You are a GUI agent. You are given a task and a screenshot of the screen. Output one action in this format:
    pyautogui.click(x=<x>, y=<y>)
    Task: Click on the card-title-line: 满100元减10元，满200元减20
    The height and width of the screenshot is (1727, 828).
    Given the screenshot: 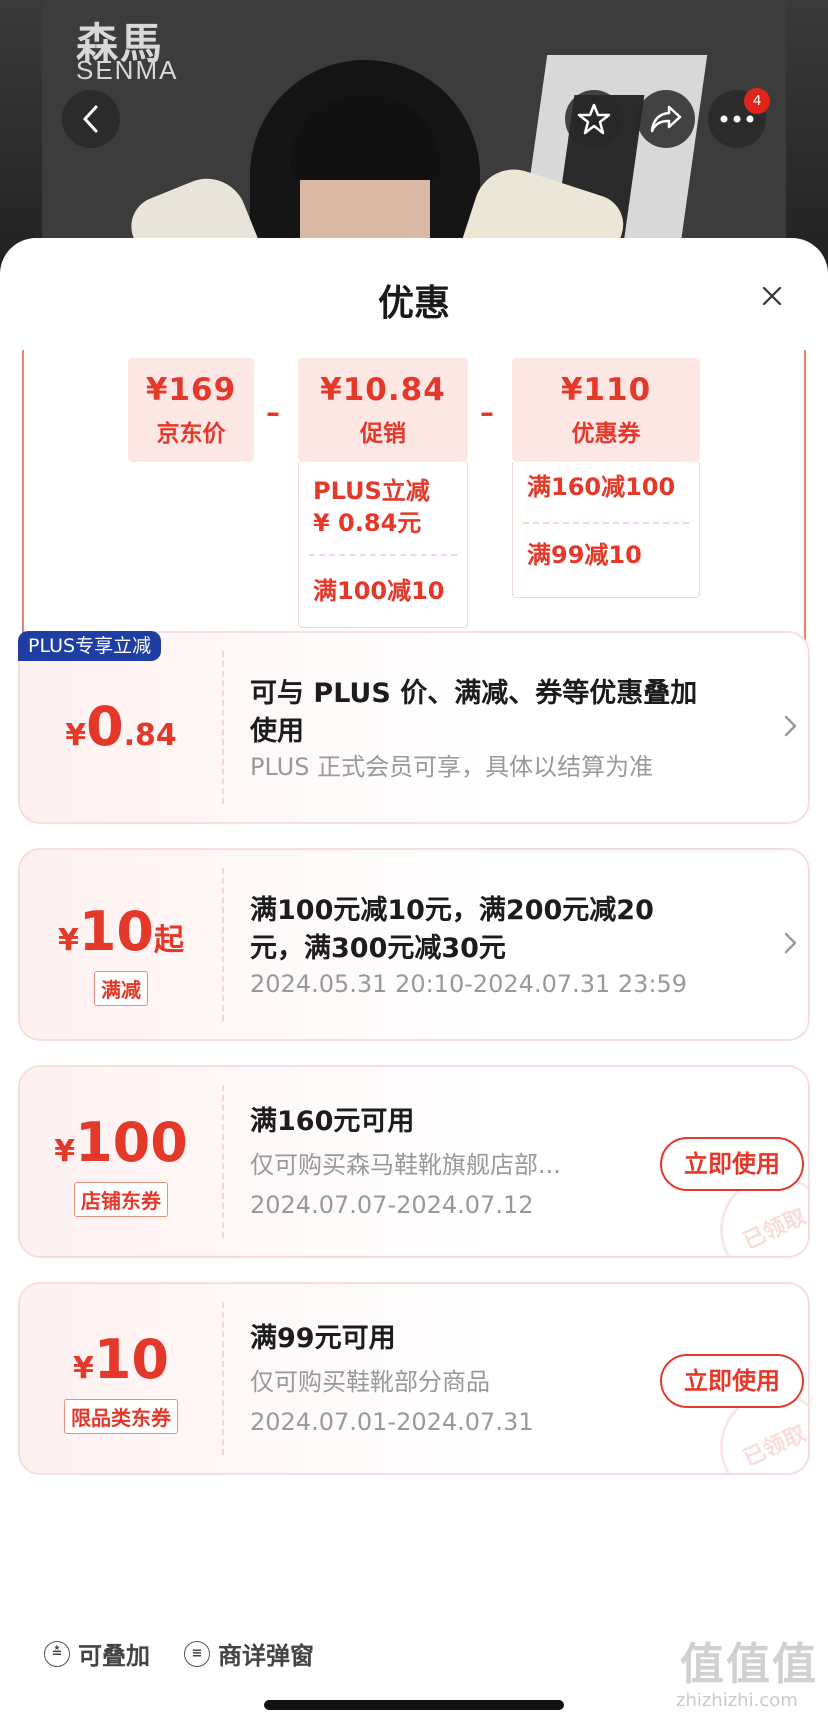 What is the action you would take?
    pyautogui.click(x=452, y=910)
    